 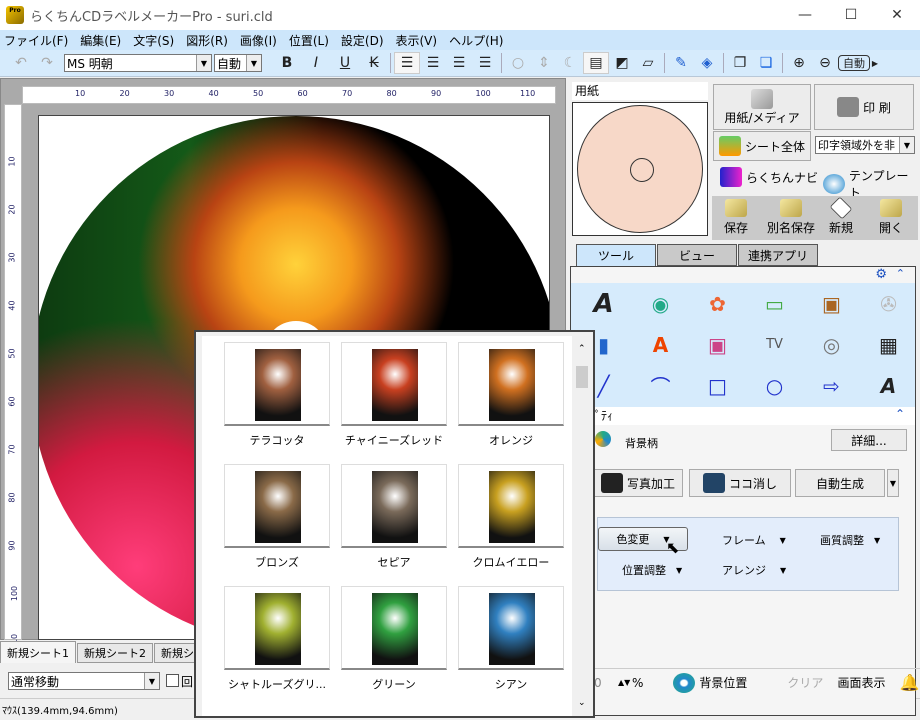 What do you see at coordinates (622, 63) in the screenshot?
I see `text-slant-left-icon: ◩` at bounding box center [622, 63].